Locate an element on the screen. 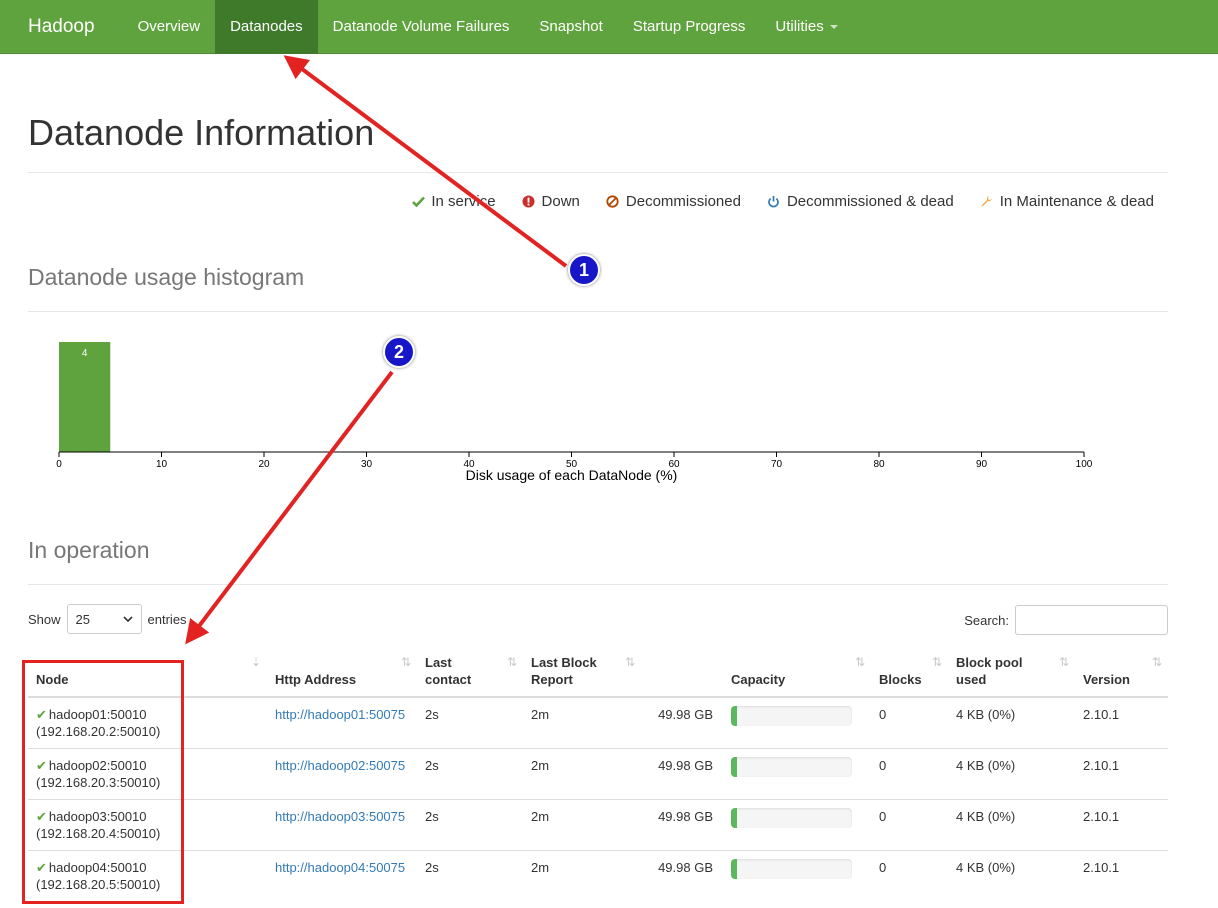 The image size is (1218, 908). histogram-tick-label: 30 is located at coordinates (367, 464).